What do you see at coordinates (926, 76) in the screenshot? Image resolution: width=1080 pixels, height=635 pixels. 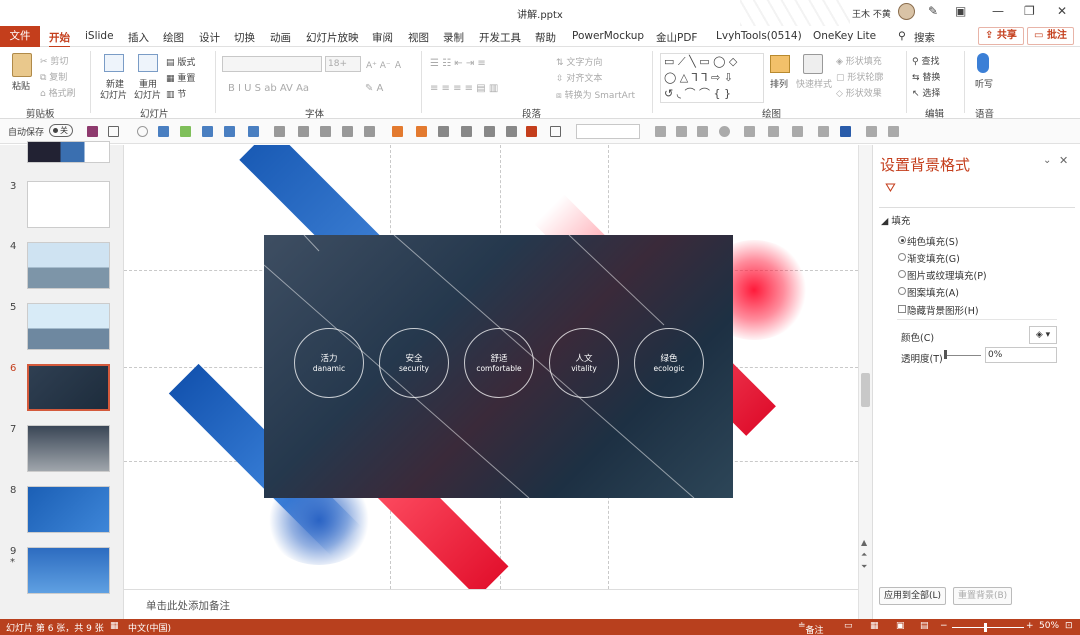 I see `replace-button: ⇆ 替换` at bounding box center [926, 76].